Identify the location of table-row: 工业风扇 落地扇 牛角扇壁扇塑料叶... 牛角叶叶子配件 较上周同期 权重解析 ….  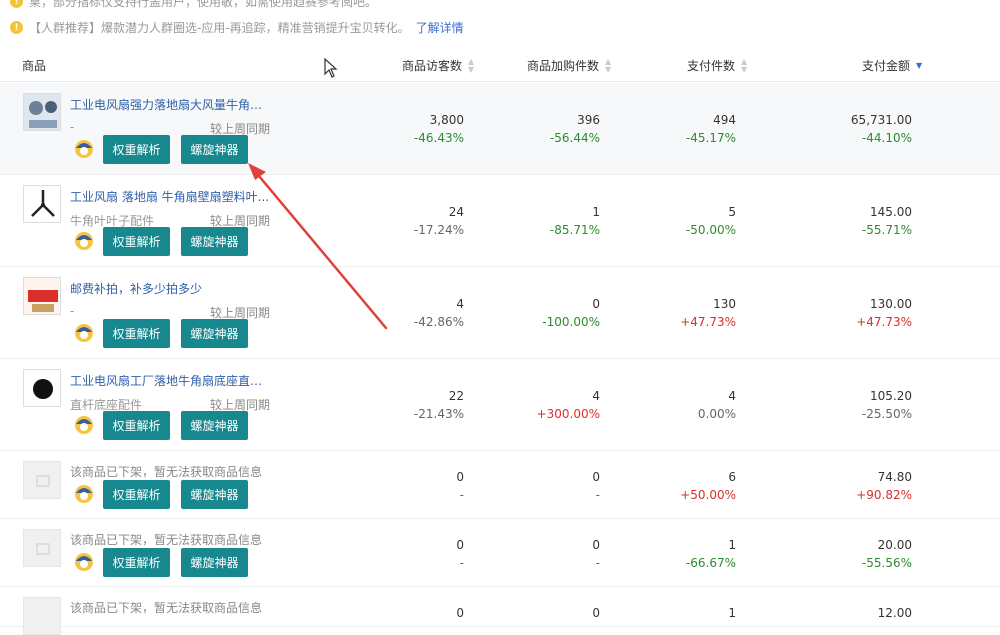
(500, 221).